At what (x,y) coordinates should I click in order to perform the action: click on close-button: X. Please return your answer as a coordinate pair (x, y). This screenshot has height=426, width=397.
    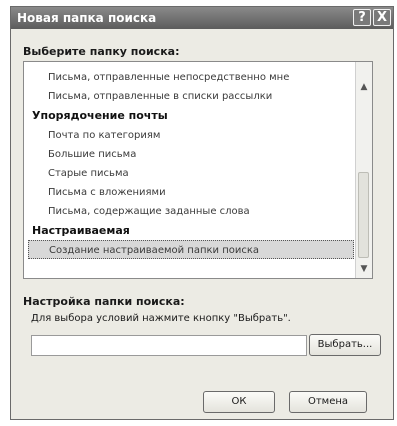
    Looking at the image, I should click on (382, 17).